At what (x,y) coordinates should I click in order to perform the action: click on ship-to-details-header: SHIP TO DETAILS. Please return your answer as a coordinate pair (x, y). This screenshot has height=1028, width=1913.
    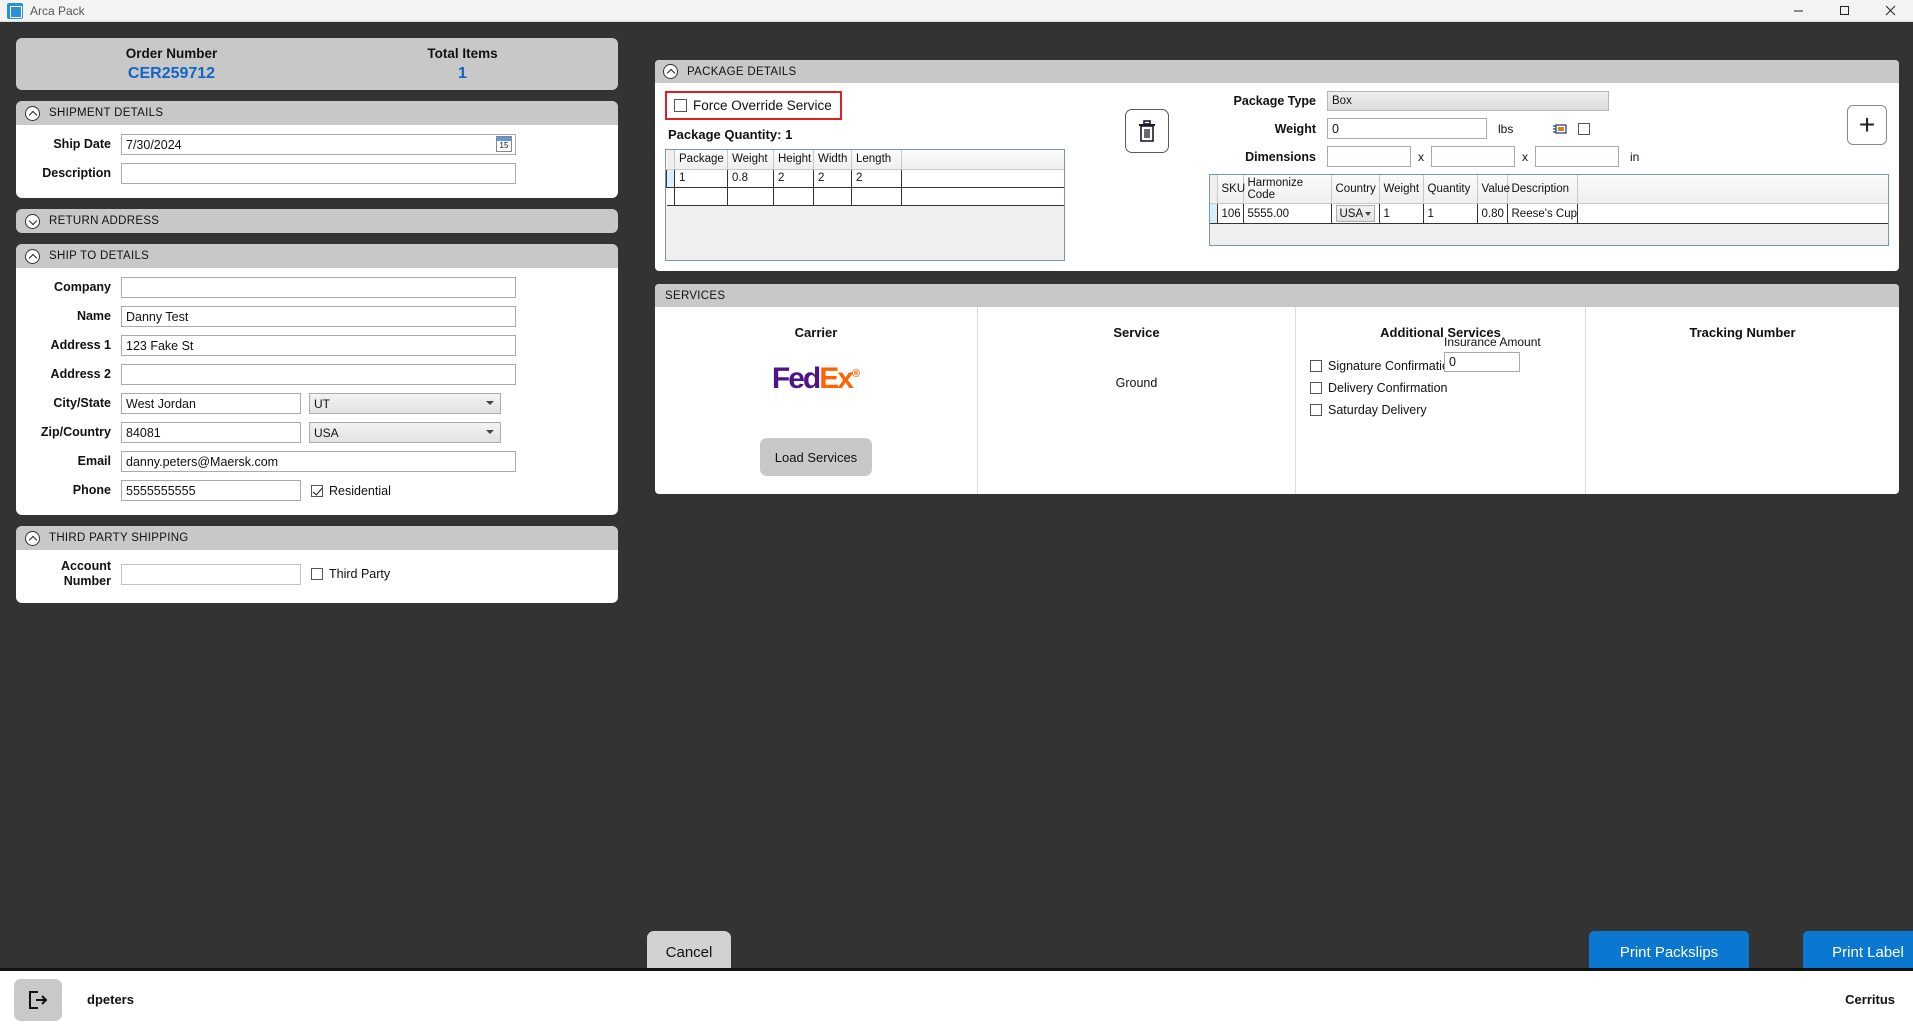
    Looking at the image, I should click on (317, 256).